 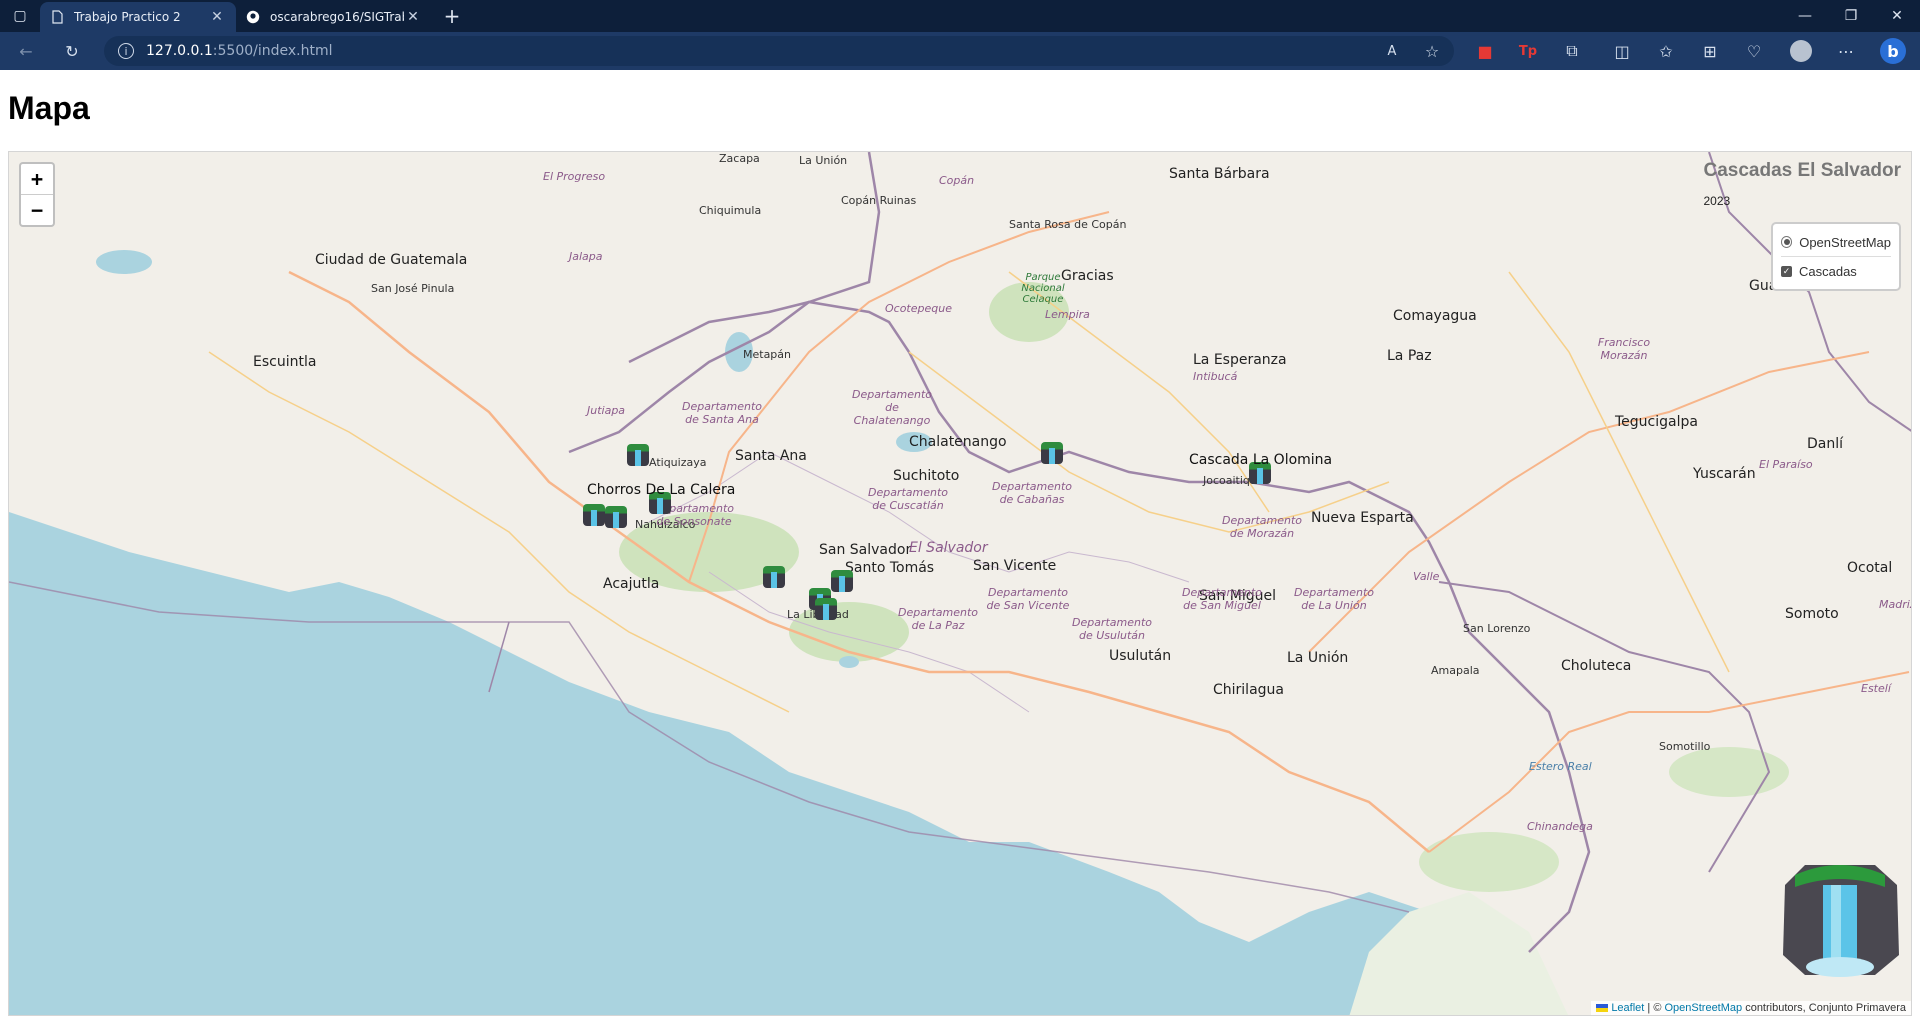 I want to click on radio-icon, so click(x=1787, y=242).